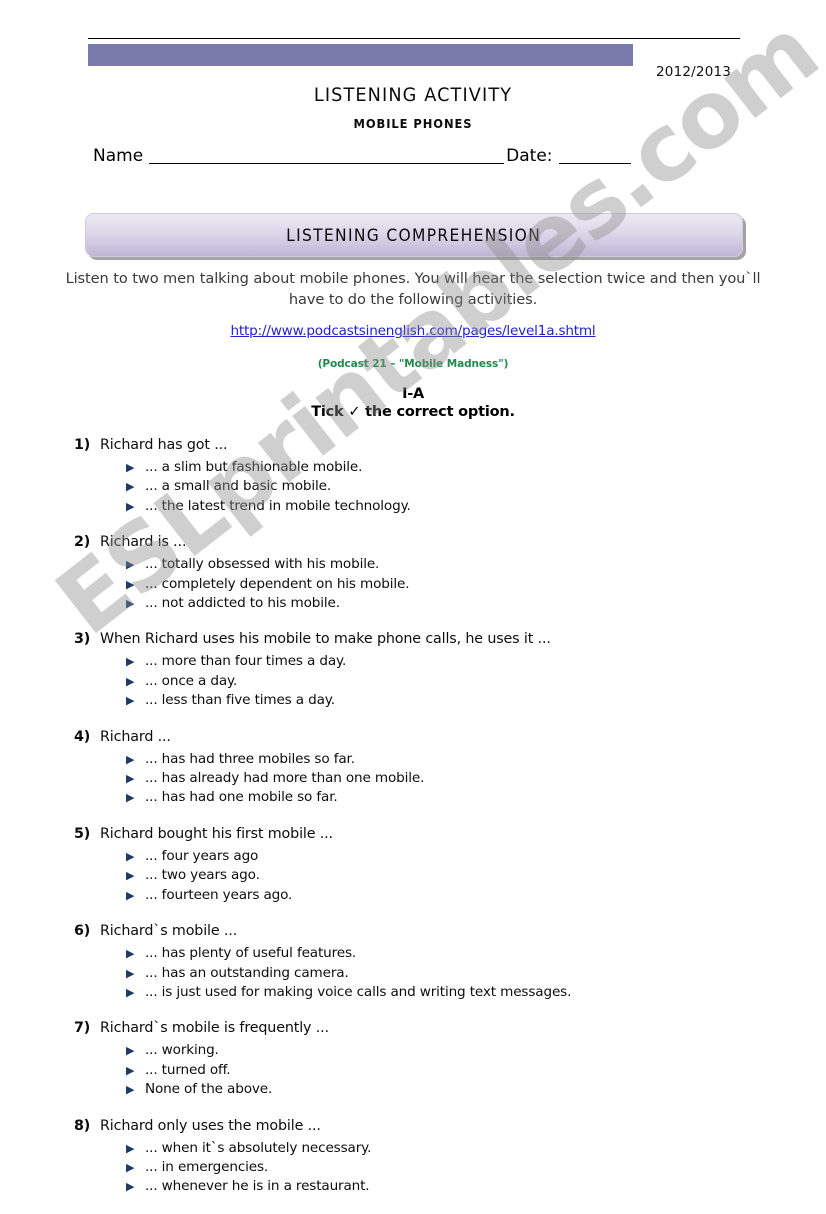 This screenshot has height=1214, width=826. Describe the element at coordinates (241, 797) in the screenshot. I see `option-text: ... has had one mobile so far.` at that location.